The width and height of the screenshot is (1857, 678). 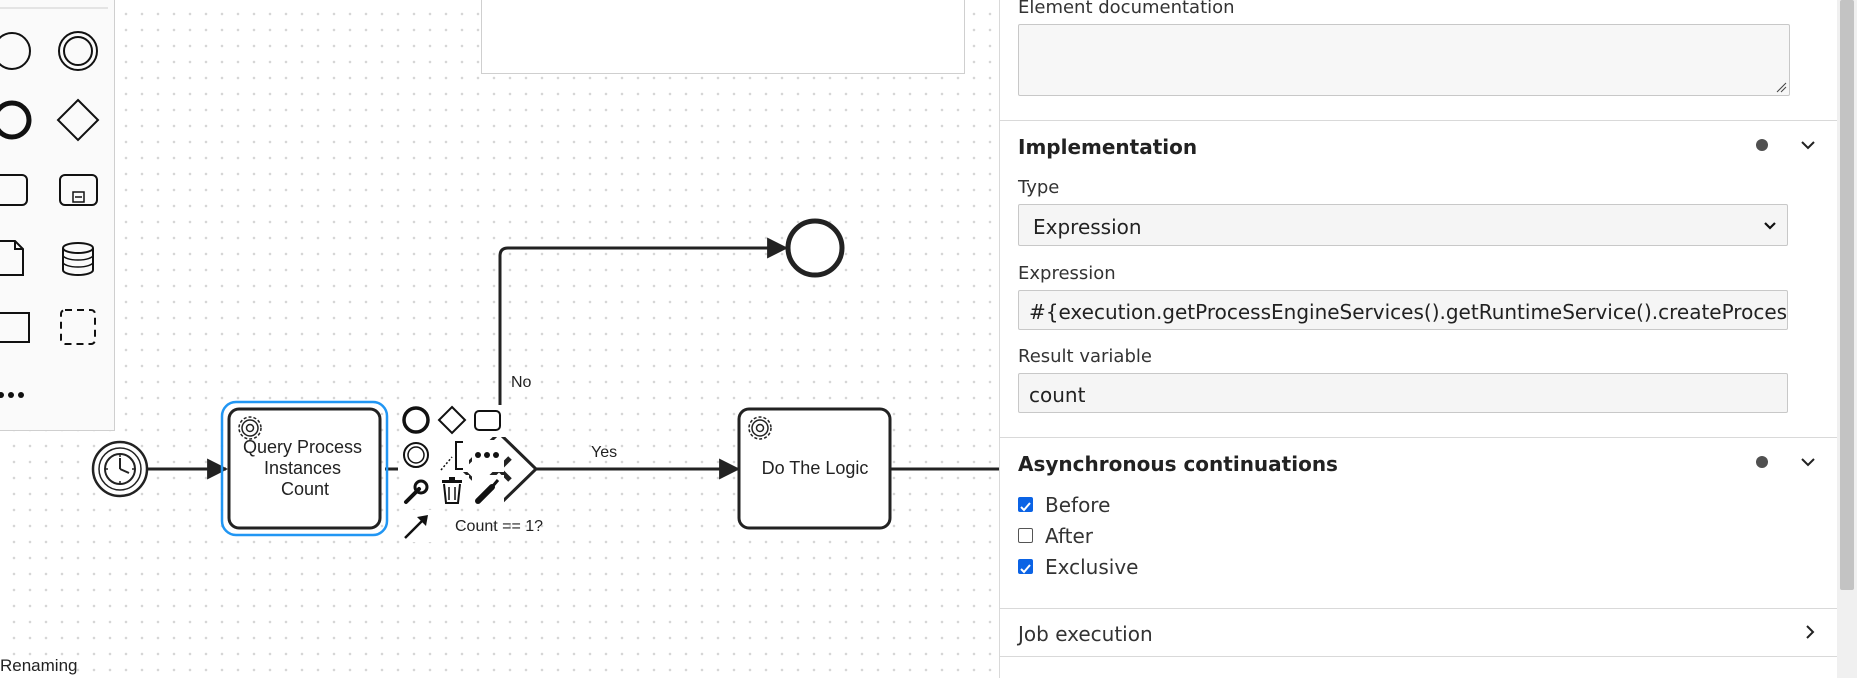 I want to click on scrollbar-thumb, so click(x=1847, y=295).